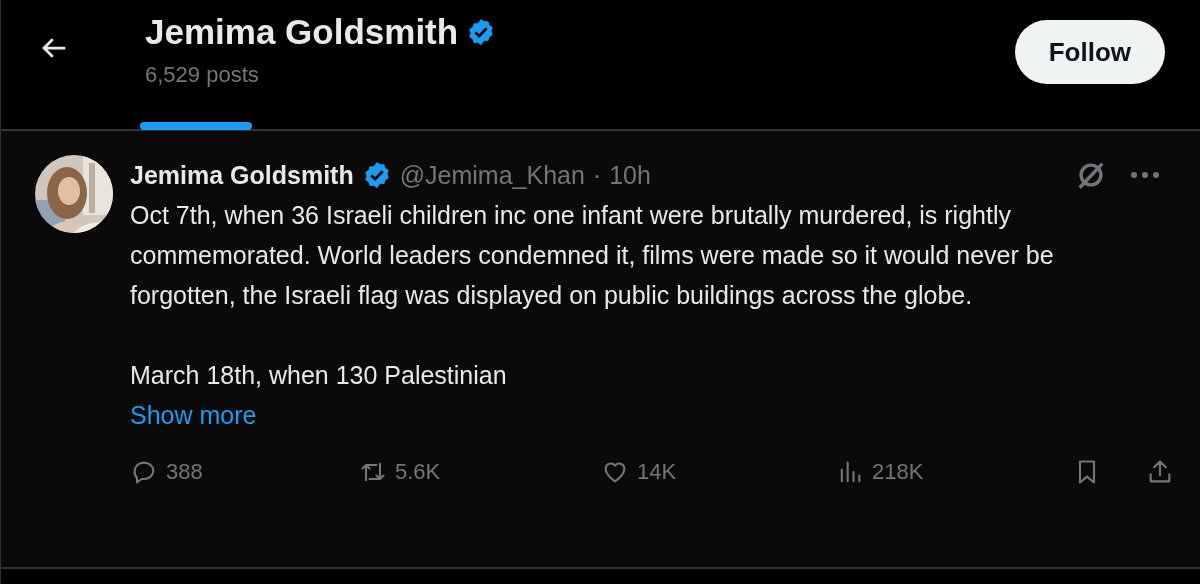  Describe the element at coordinates (592, 255) in the screenshot. I see `post-text: Oct 7th, when 36 Israeli children inc one infant were brutally murdered, is rightly commemorated. World leaders condemned it, films were made so it would never be forgotten, the Israeli flag was displayed on public buildings across the globe.` at that location.